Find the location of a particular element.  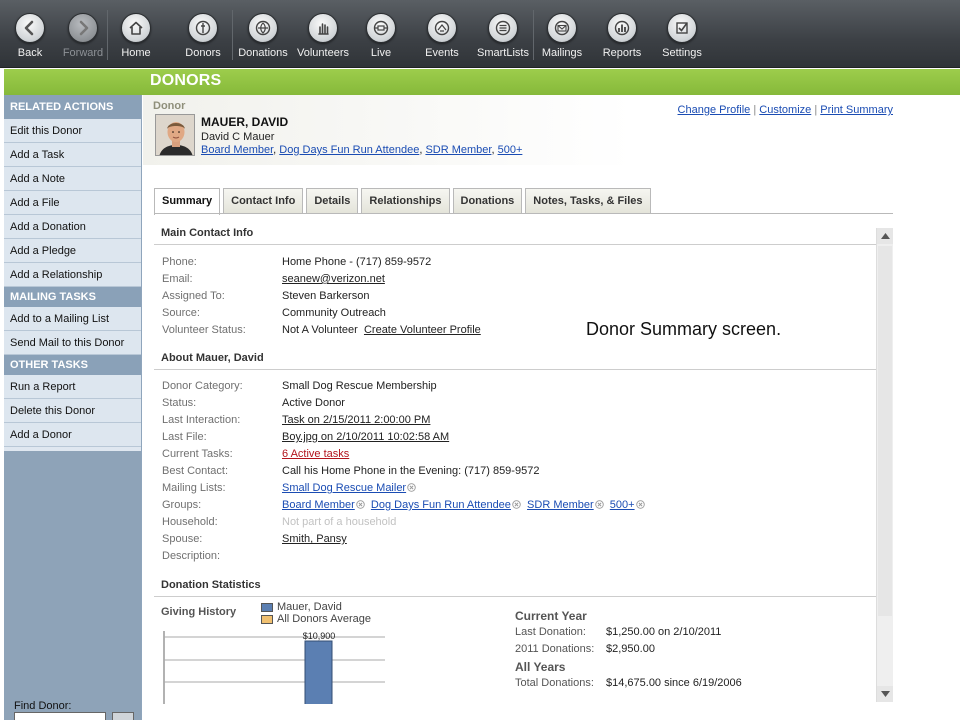

toolbar-donors-button: Donors is located at coordinates (203, 34).